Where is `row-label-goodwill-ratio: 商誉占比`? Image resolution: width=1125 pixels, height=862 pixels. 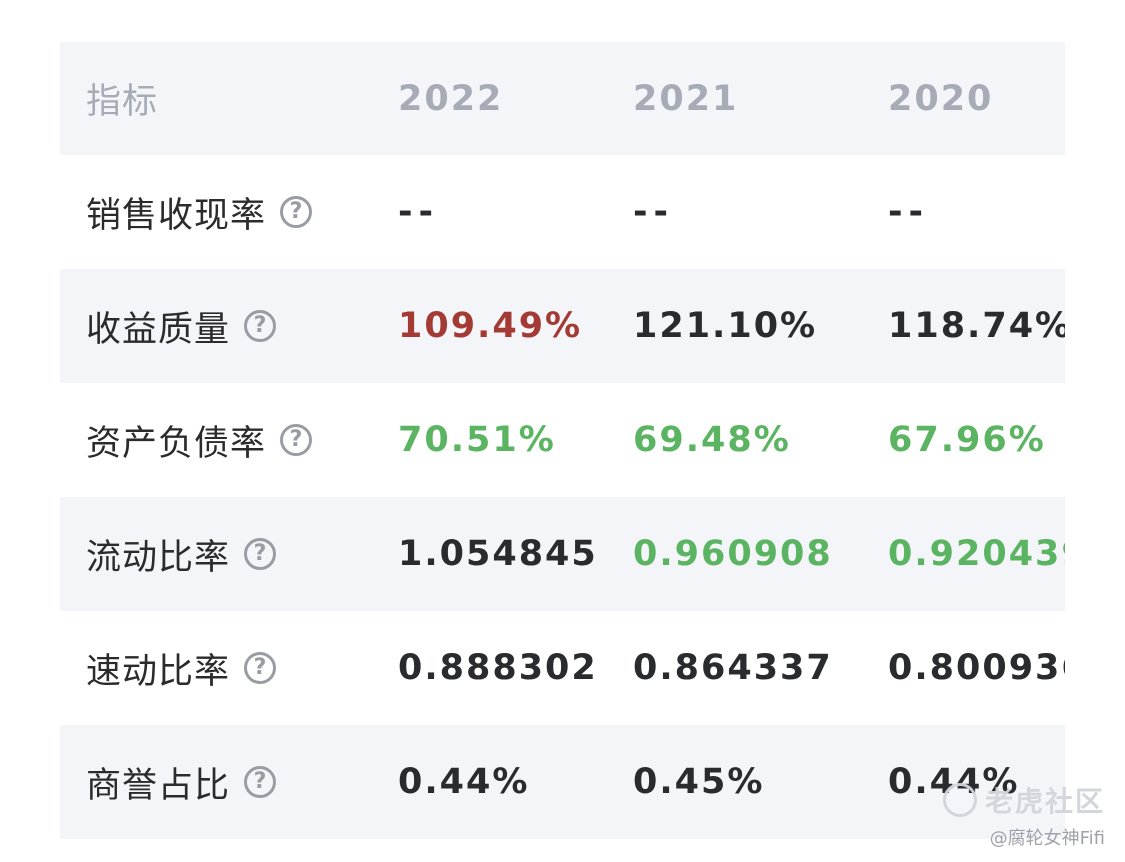 row-label-goodwill-ratio: 商誉占比 is located at coordinates (158, 785).